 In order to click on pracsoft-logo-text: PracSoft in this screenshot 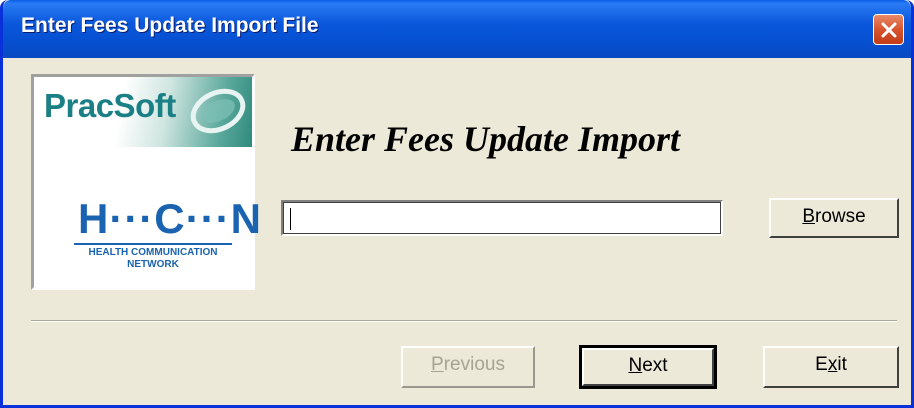, I will do `click(110, 105)`.